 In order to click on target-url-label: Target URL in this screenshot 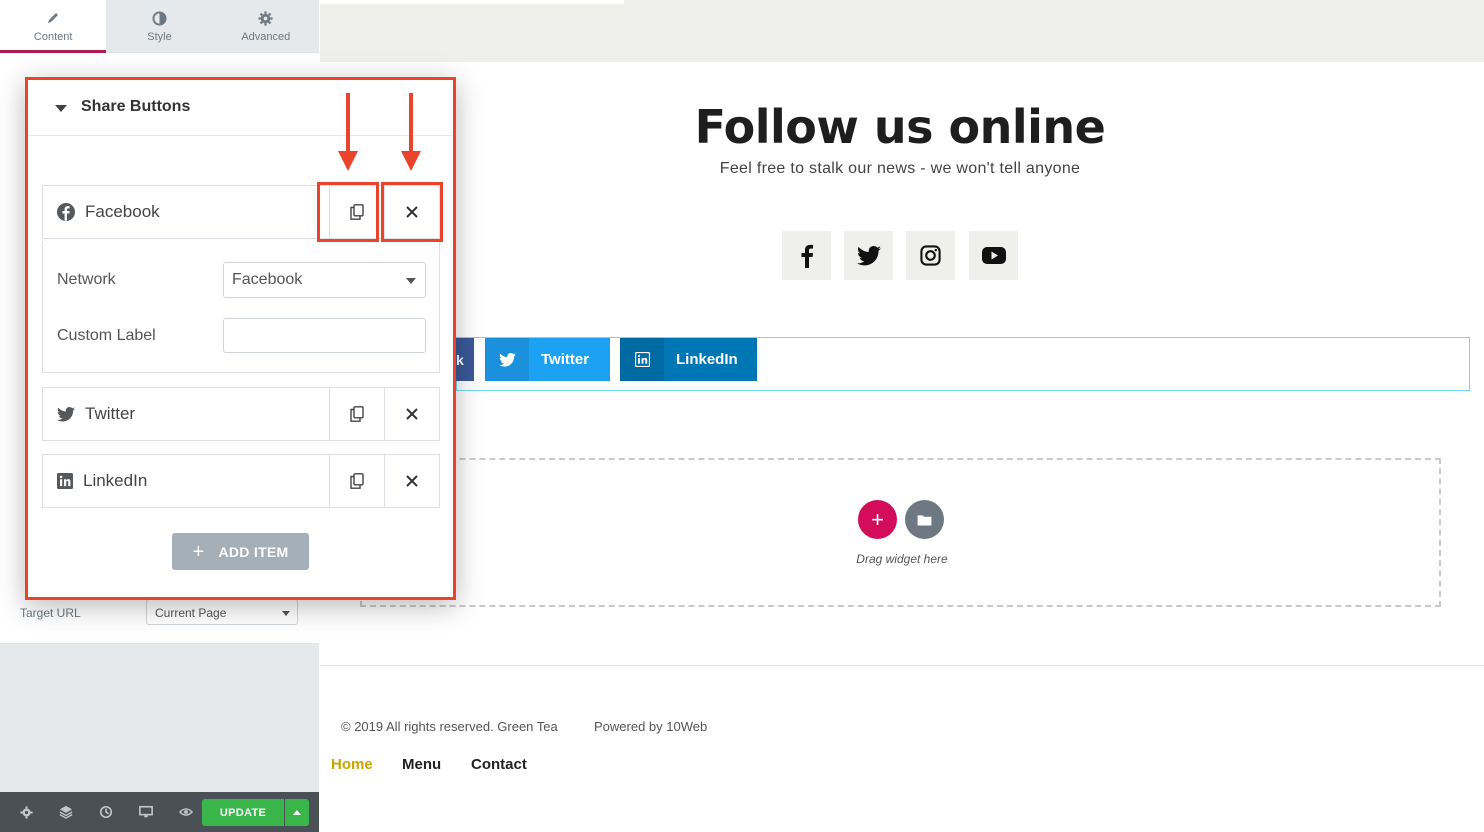, I will do `click(50, 613)`.